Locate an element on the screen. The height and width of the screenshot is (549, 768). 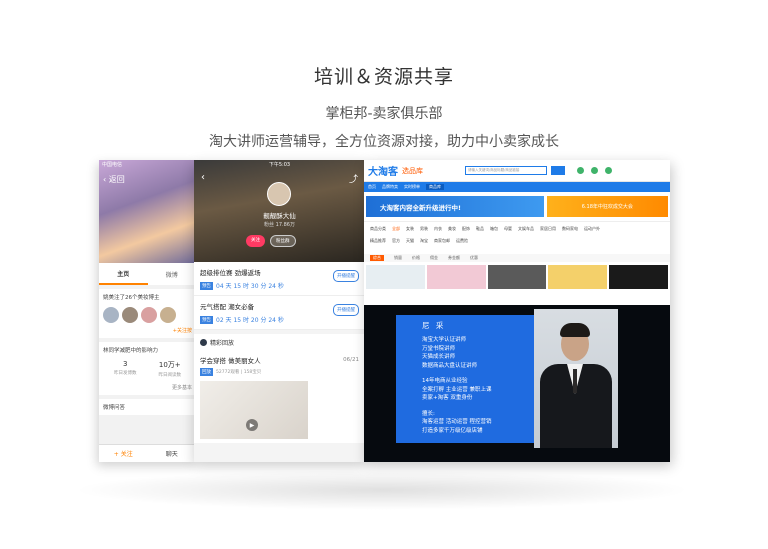
main-nav: 首页 品牌特卖 实时榜单 商品库 is located at coordinates (517, 187).